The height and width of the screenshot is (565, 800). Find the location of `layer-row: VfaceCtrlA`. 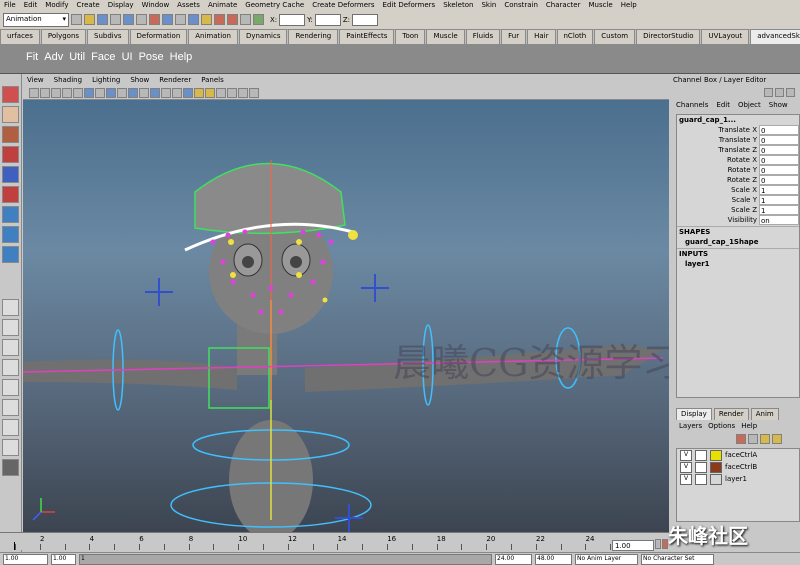

layer-row: VfaceCtrlA is located at coordinates (738, 455).